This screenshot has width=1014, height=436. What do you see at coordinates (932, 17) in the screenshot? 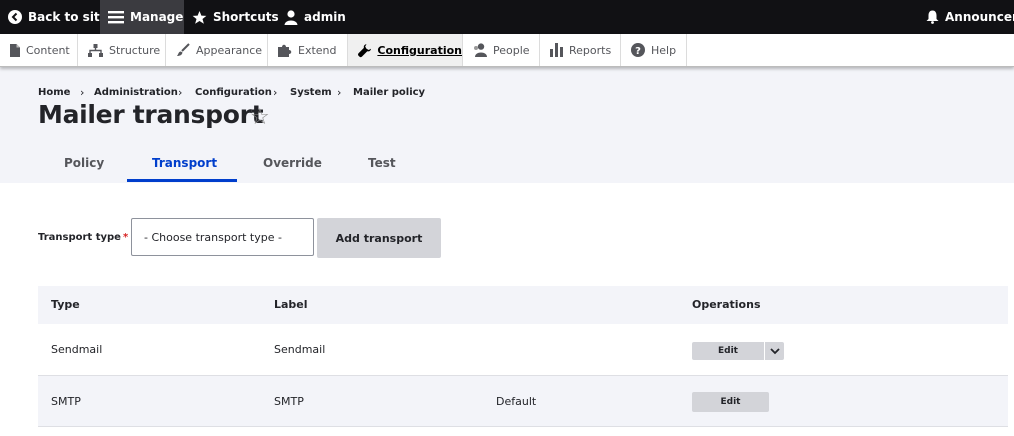
I see `bell-icon` at bounding box center [932, 17].